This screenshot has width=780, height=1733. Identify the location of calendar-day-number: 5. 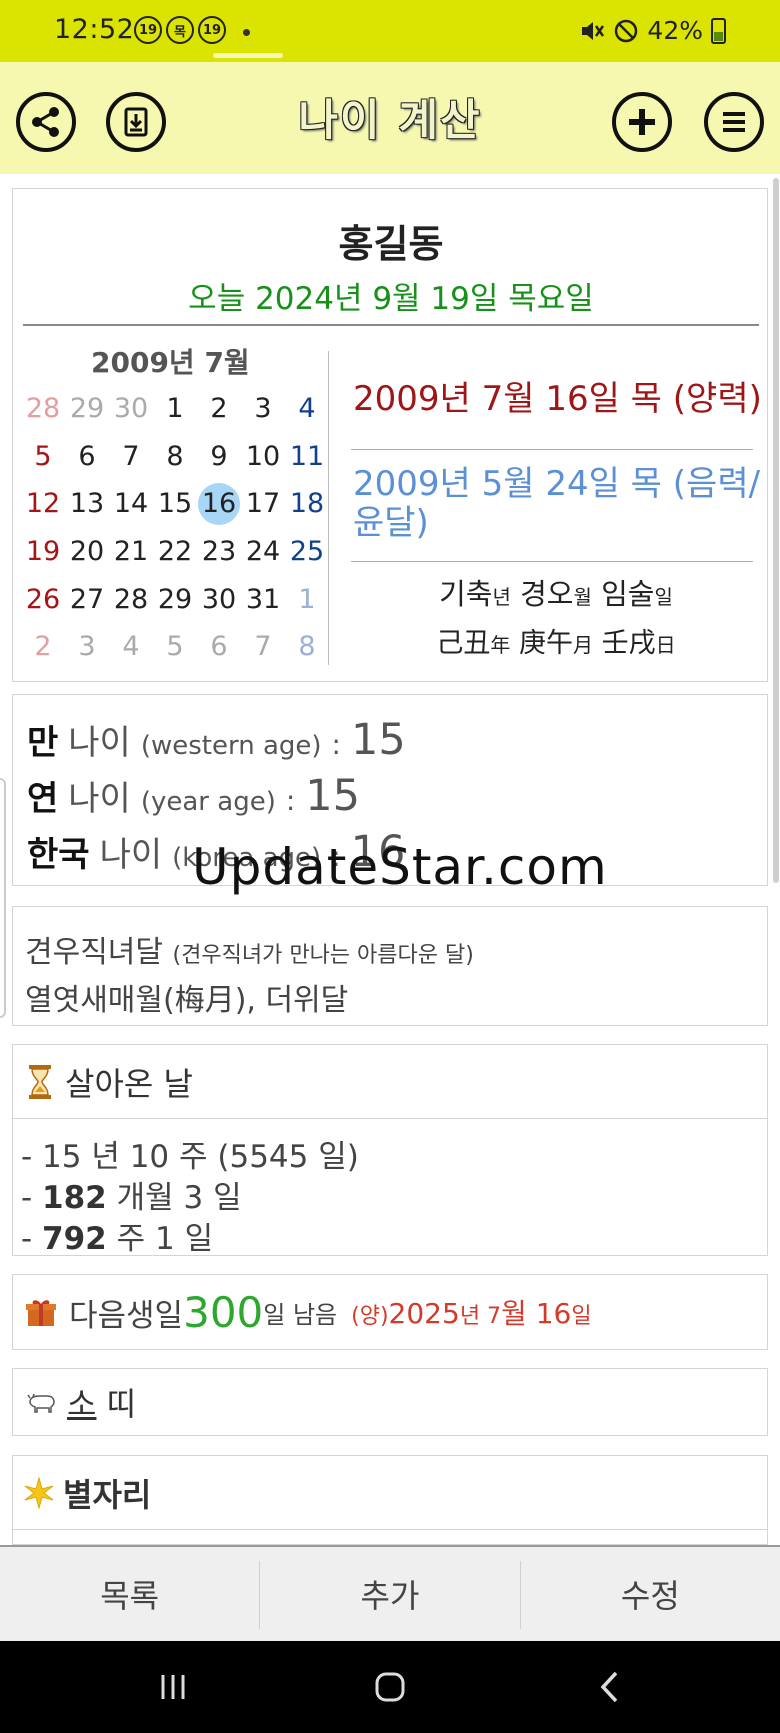
(43, 456).